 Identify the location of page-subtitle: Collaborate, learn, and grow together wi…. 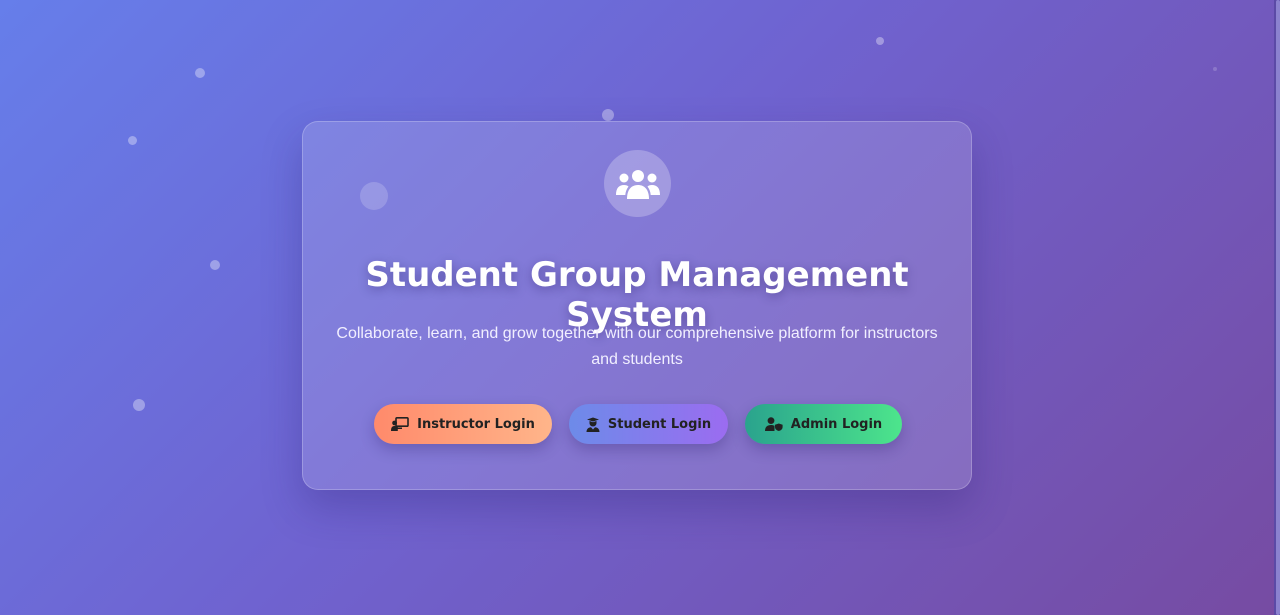
(637, 346).